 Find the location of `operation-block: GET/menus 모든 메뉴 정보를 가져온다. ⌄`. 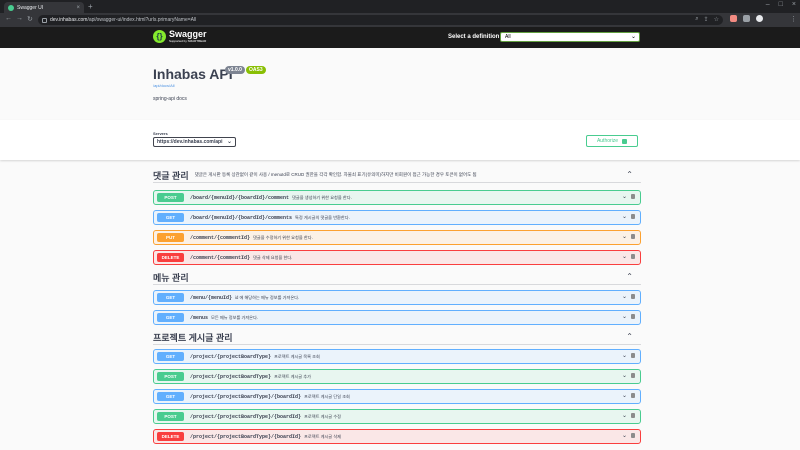

operation-block: GET/menus 모든 메뉴 정보를 가져온다. ⌄ is located at coordinates (397, 317).